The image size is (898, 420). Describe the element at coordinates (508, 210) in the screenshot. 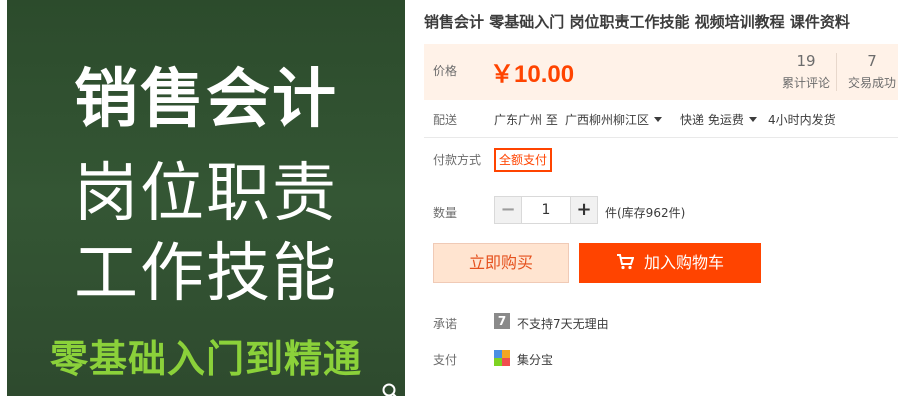

I see `decrease-button: −` at that location.